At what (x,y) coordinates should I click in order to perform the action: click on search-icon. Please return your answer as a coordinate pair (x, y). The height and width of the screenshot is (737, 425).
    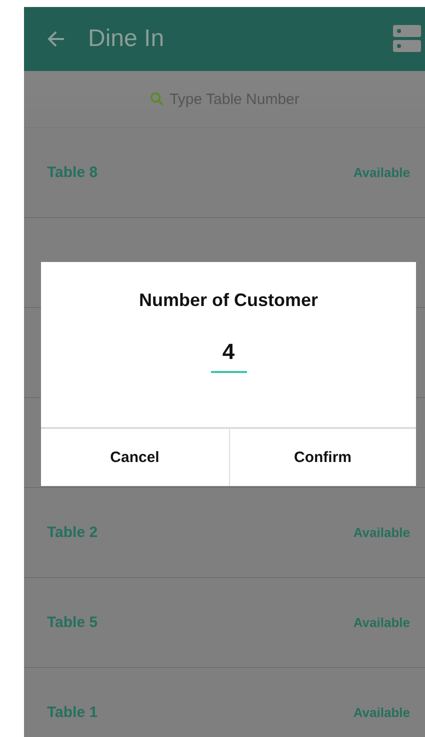
    Looking at the image, I should click on (157, 99).